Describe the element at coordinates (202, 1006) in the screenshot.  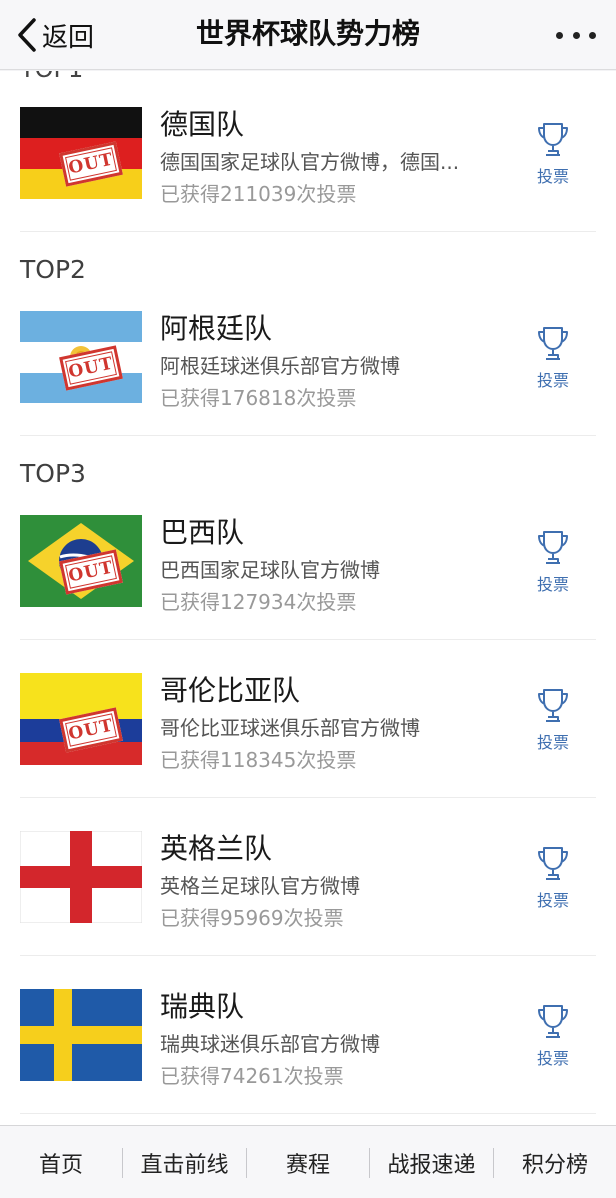
I see `team-name: 瑞典队` at that location.